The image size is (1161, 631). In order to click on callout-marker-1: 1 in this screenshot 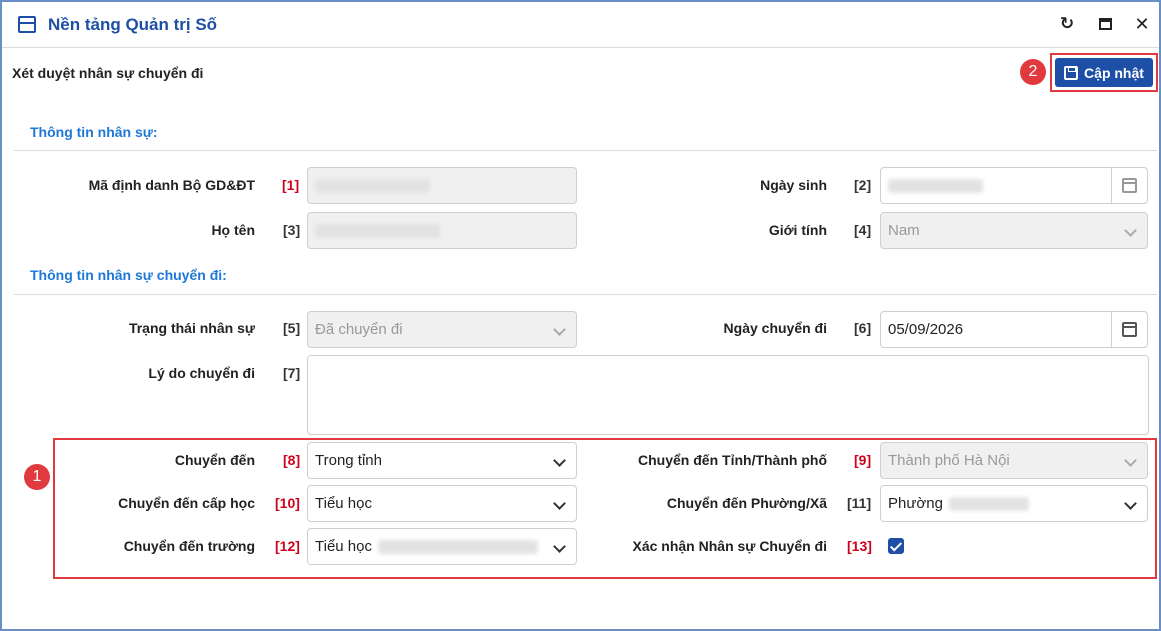, I will do `click(37, 477)`.